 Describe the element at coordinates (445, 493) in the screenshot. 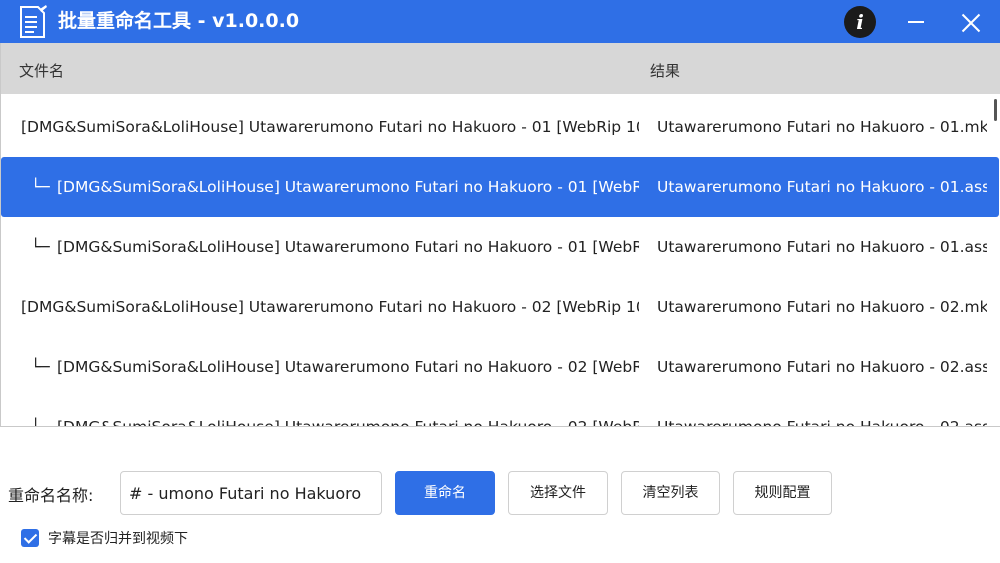

I see `rename-button: 重命名` at that location.